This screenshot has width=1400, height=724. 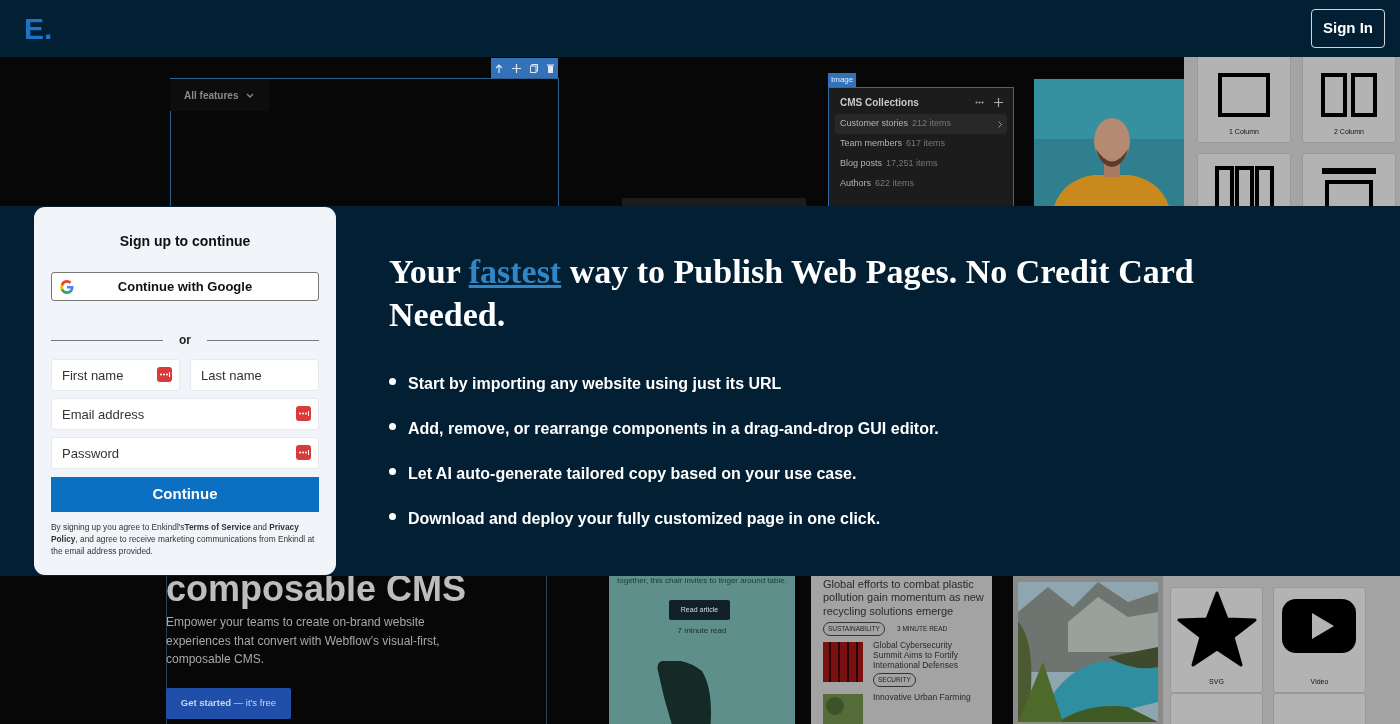 I want to click on trash-icon, so click(x=550, y=68).